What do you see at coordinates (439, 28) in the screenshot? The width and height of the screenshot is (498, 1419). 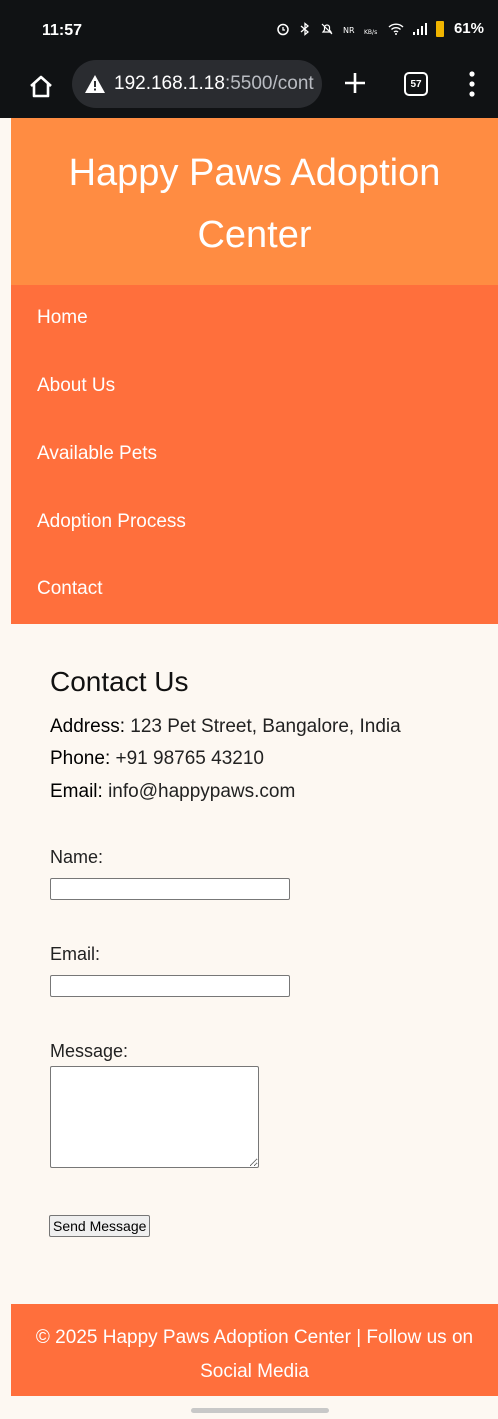 I see `battery-icon` at bounding box center [439, 28].